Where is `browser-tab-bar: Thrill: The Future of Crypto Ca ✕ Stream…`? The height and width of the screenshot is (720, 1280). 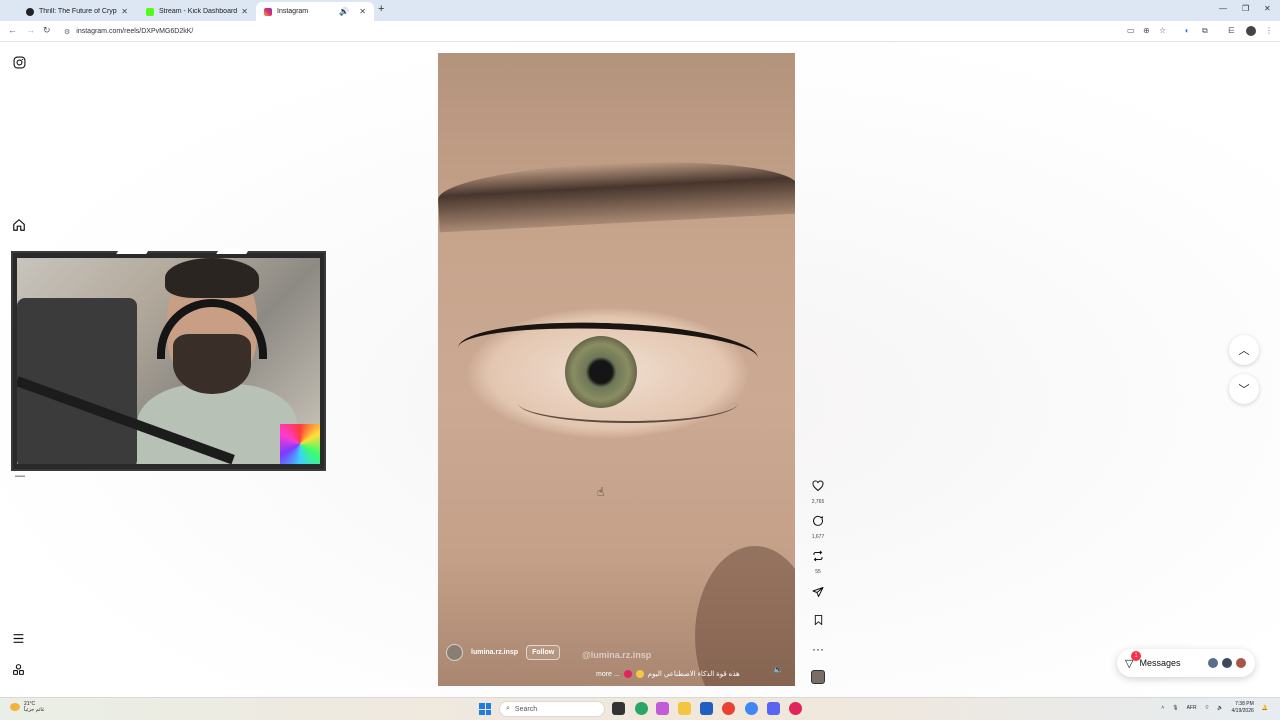 browser-tab-bar: Thrill: The Future of Crypto Ca ✕ Stream… is located at coordinates (640, 10).